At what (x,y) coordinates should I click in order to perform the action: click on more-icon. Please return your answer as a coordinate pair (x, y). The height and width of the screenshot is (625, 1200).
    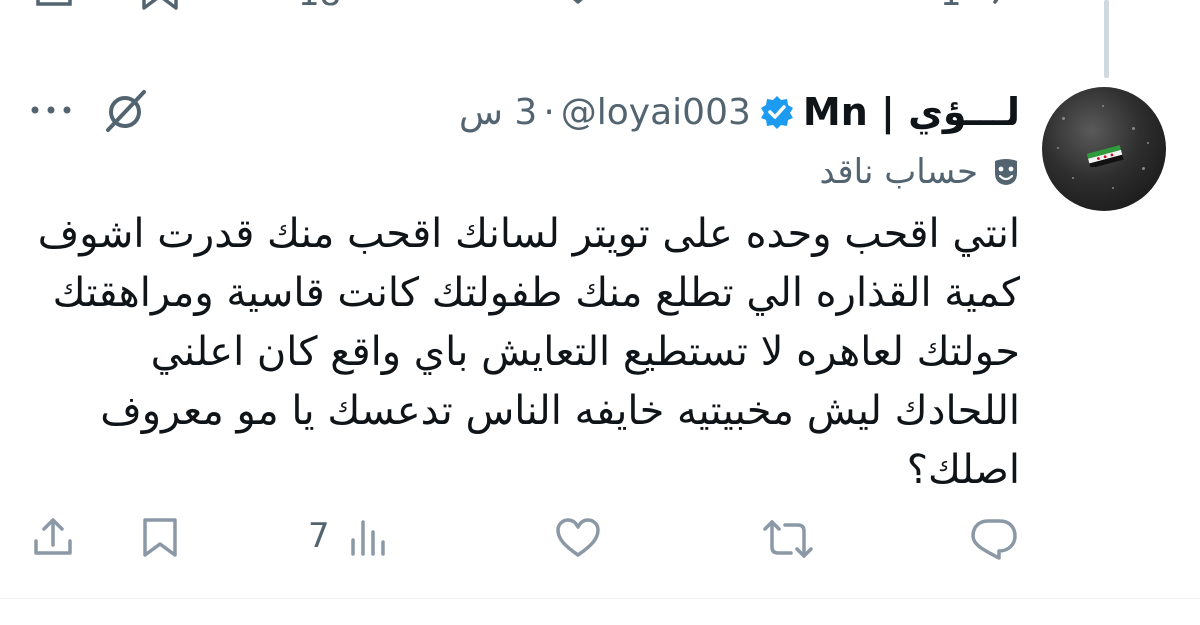
    Looking at the image, I should click on (51, 110).